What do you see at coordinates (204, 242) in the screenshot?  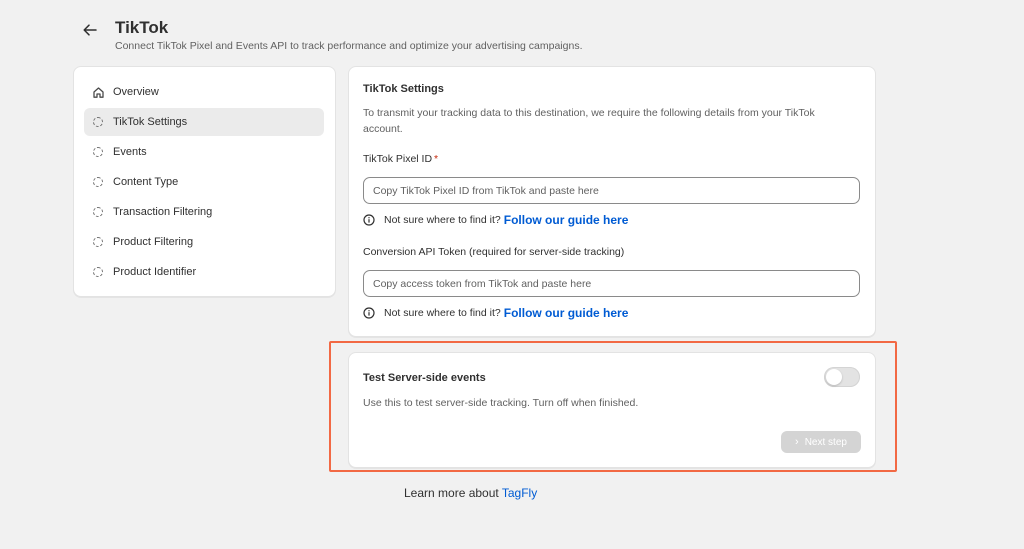 I see `sidebar-item-product-filtering: Product Filtering` at bounding box center [204, 242].